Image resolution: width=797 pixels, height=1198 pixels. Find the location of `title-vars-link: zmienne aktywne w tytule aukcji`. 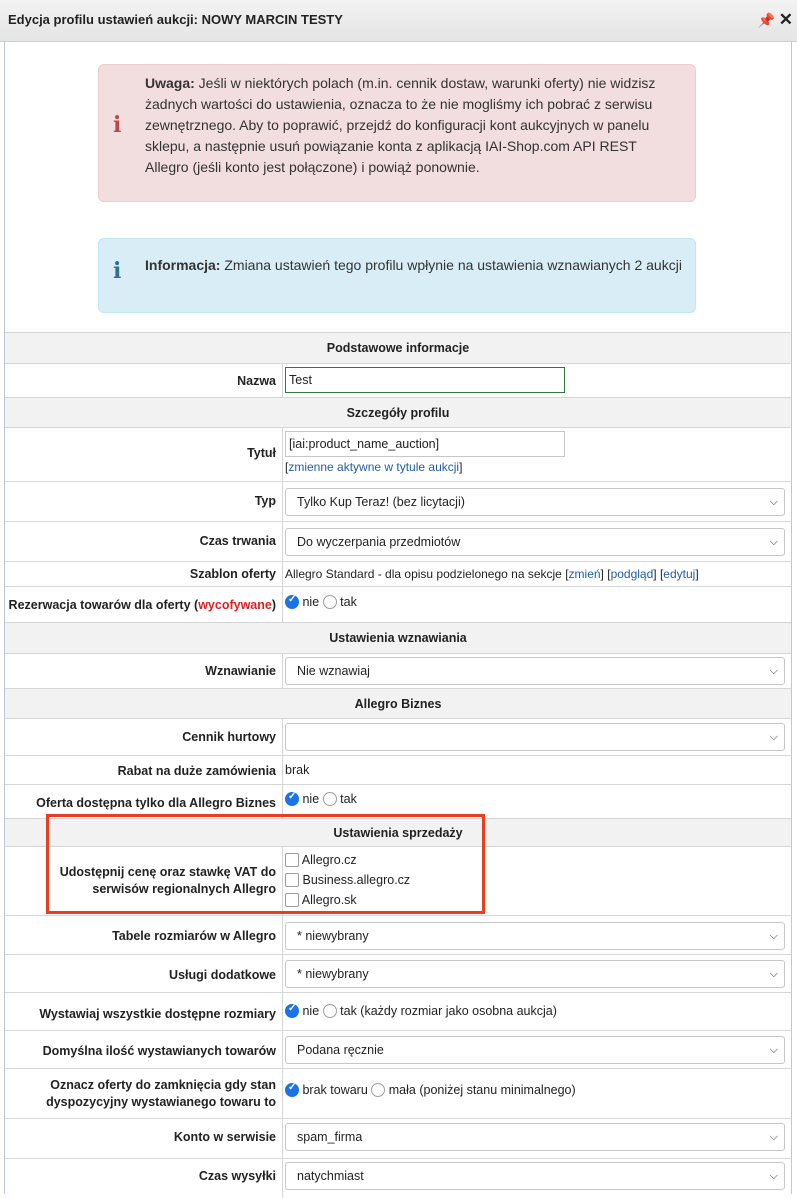

title-vars-link: zmienne aktywne w tytule aukcji is located at coordinates (373, 467).